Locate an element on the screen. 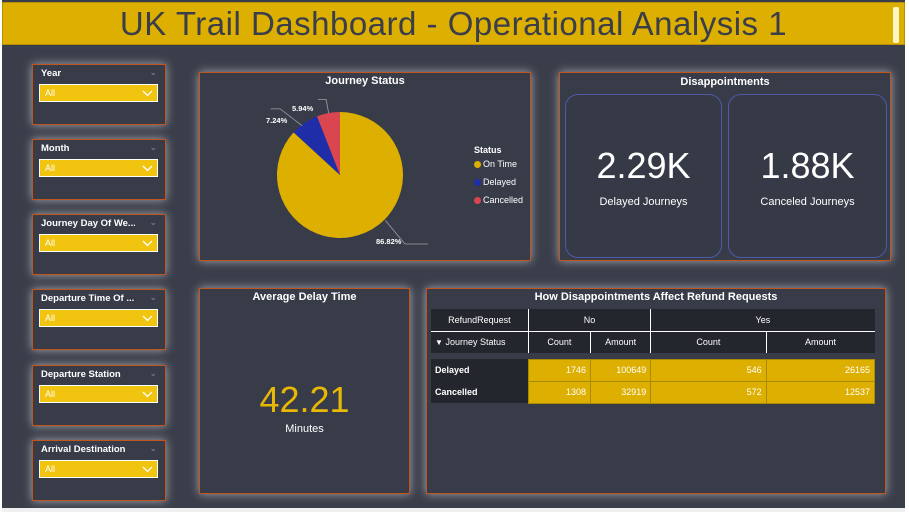 Image resolution: width=909 pixels, height=512 pixels. matrix-header-row: RefundRequest No Yes is located at coordinates (653, 320).